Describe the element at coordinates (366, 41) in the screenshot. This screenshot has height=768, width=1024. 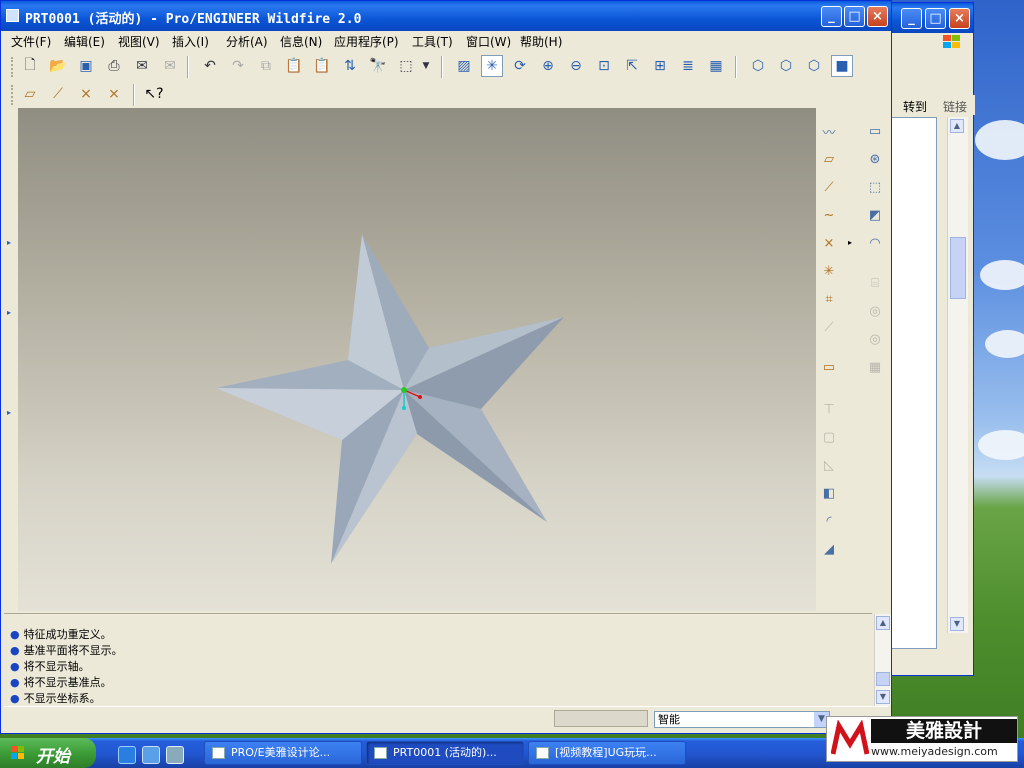
I see `menu-applications: 应用程序(P)` at that location.